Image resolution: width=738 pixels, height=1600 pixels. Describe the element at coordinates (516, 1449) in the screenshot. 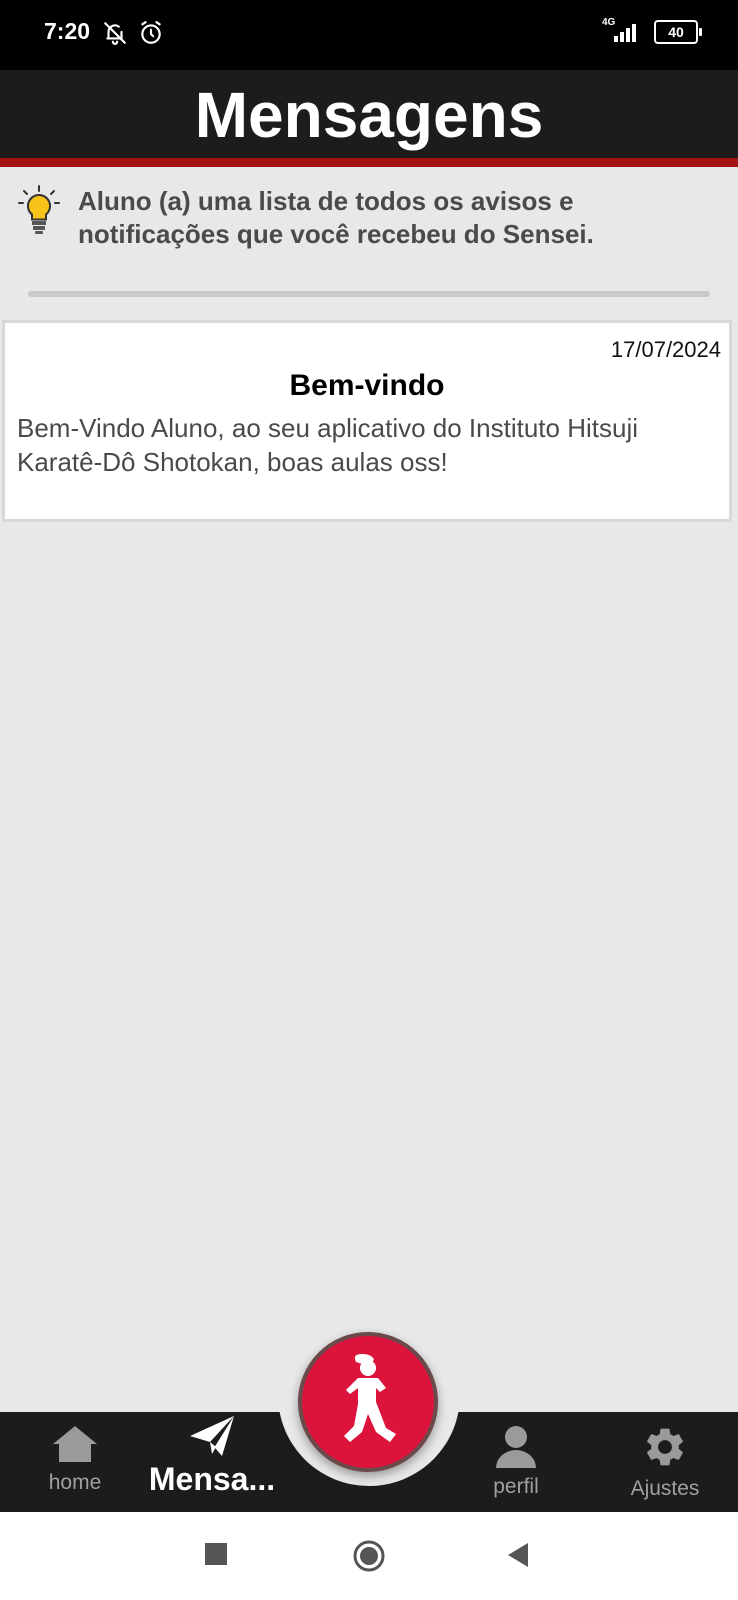

I see `person-icon` at that location.